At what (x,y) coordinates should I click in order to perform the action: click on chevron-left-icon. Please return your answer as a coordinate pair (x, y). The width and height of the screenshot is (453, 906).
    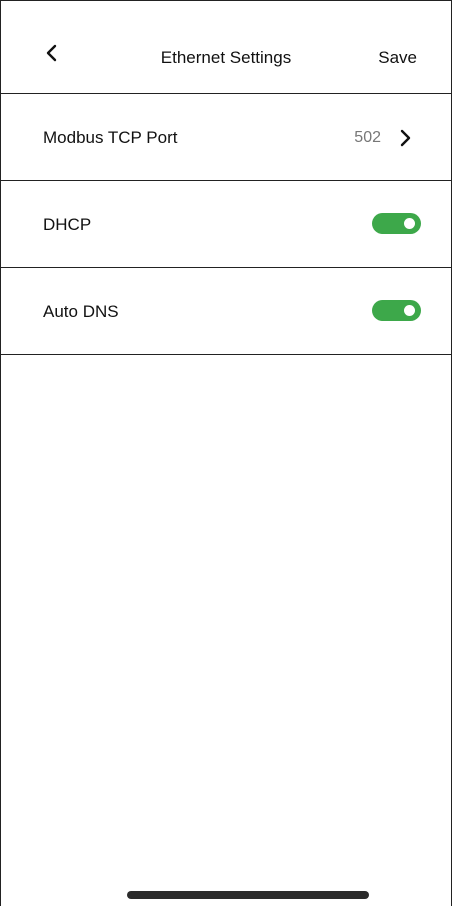
    Looking at the image, I should click on (51, 55).